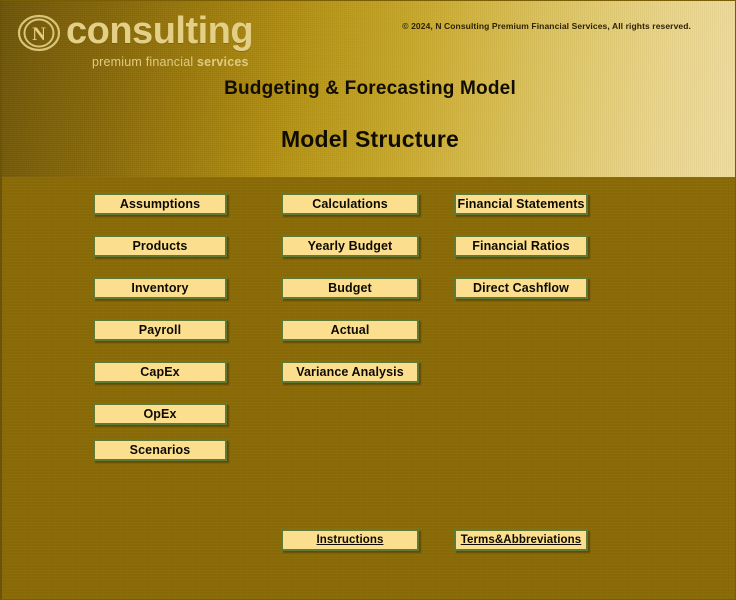  I want to click on logo-text-block: consulting premium financial services, so click(160, 39).